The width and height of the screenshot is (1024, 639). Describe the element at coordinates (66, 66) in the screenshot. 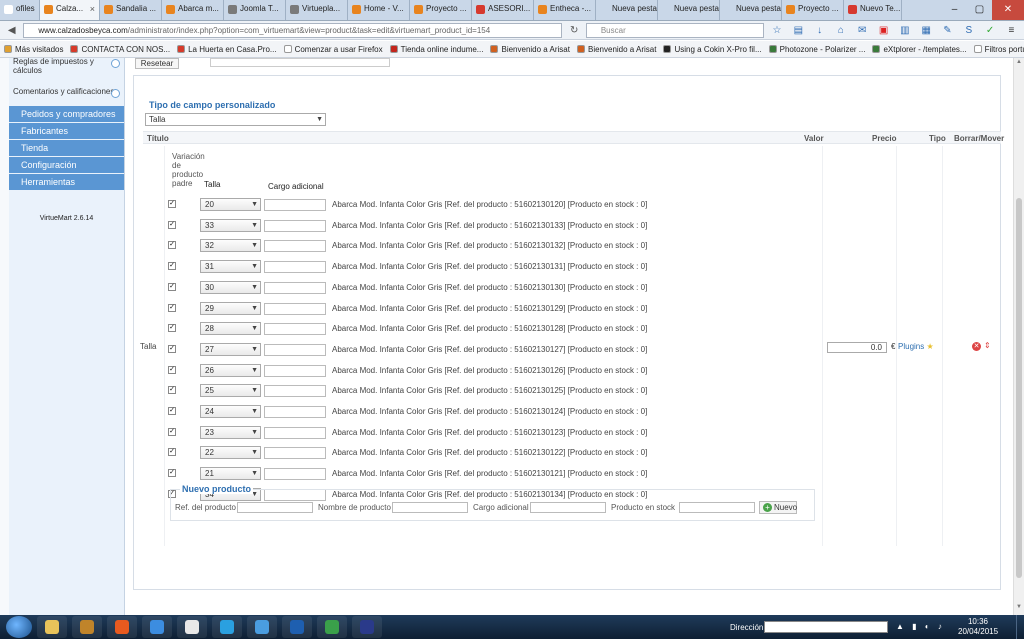

I see `sidebar-item-tax-rules: Reglas de impuestos y cálculos` at that location.